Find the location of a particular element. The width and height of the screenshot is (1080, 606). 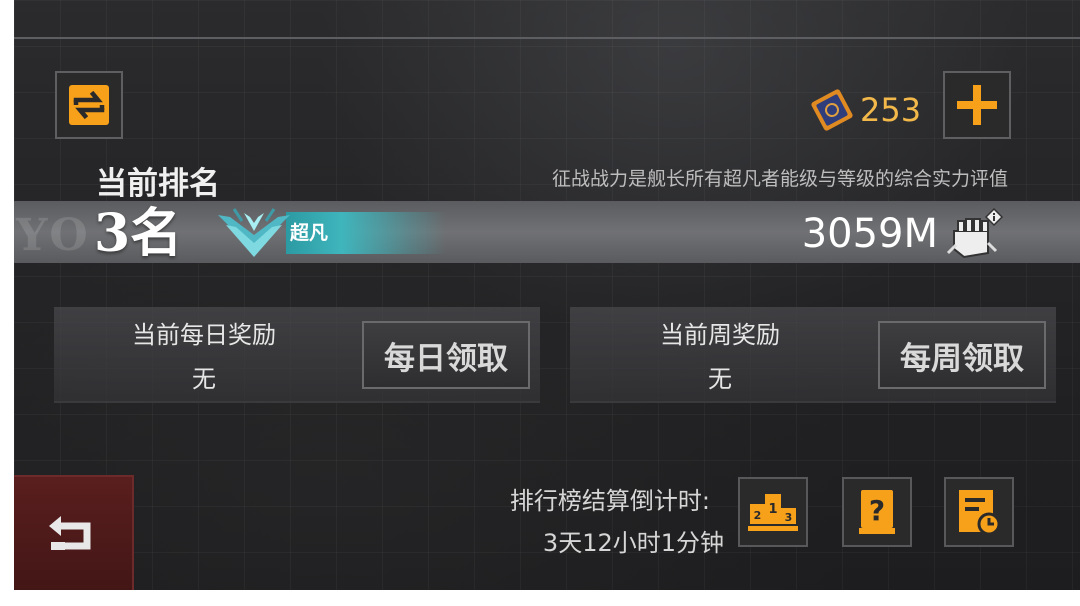

history-button is located at coordinates (979, 512).